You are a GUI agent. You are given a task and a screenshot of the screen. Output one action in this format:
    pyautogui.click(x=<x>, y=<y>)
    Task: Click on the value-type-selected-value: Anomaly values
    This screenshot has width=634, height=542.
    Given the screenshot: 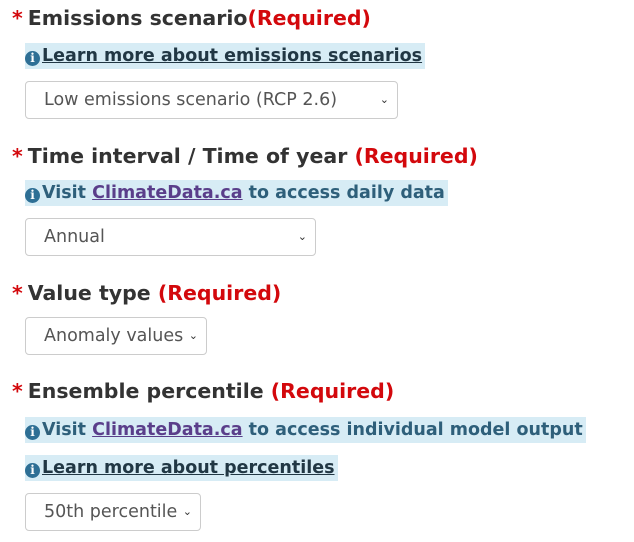 What is the action you would take?
    pyautogui.click(x=114, y=336)
    